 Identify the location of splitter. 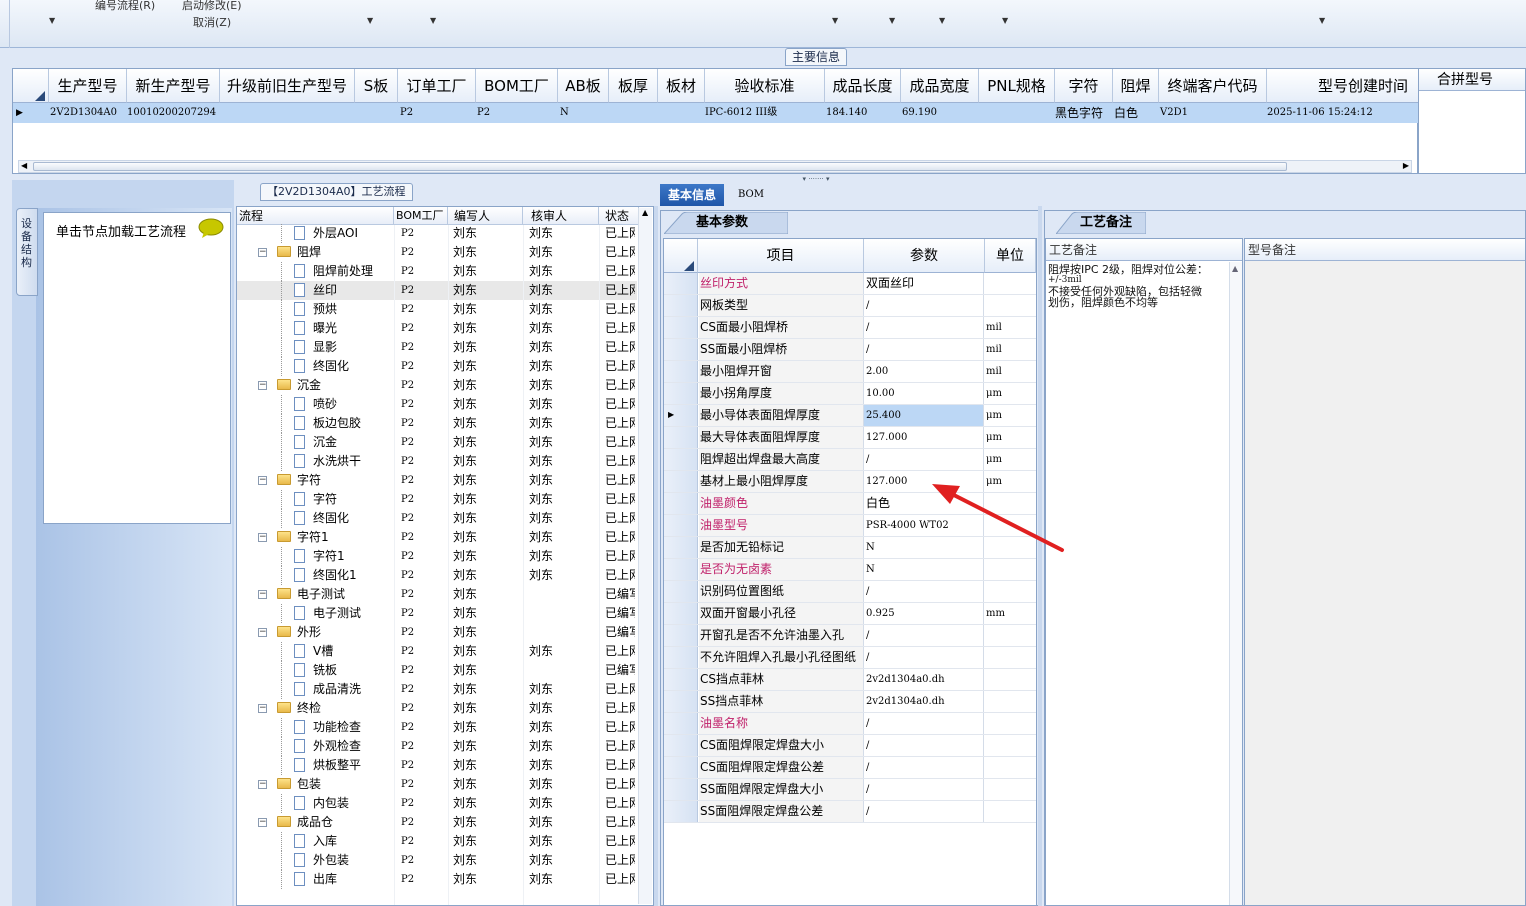
(656, 556).